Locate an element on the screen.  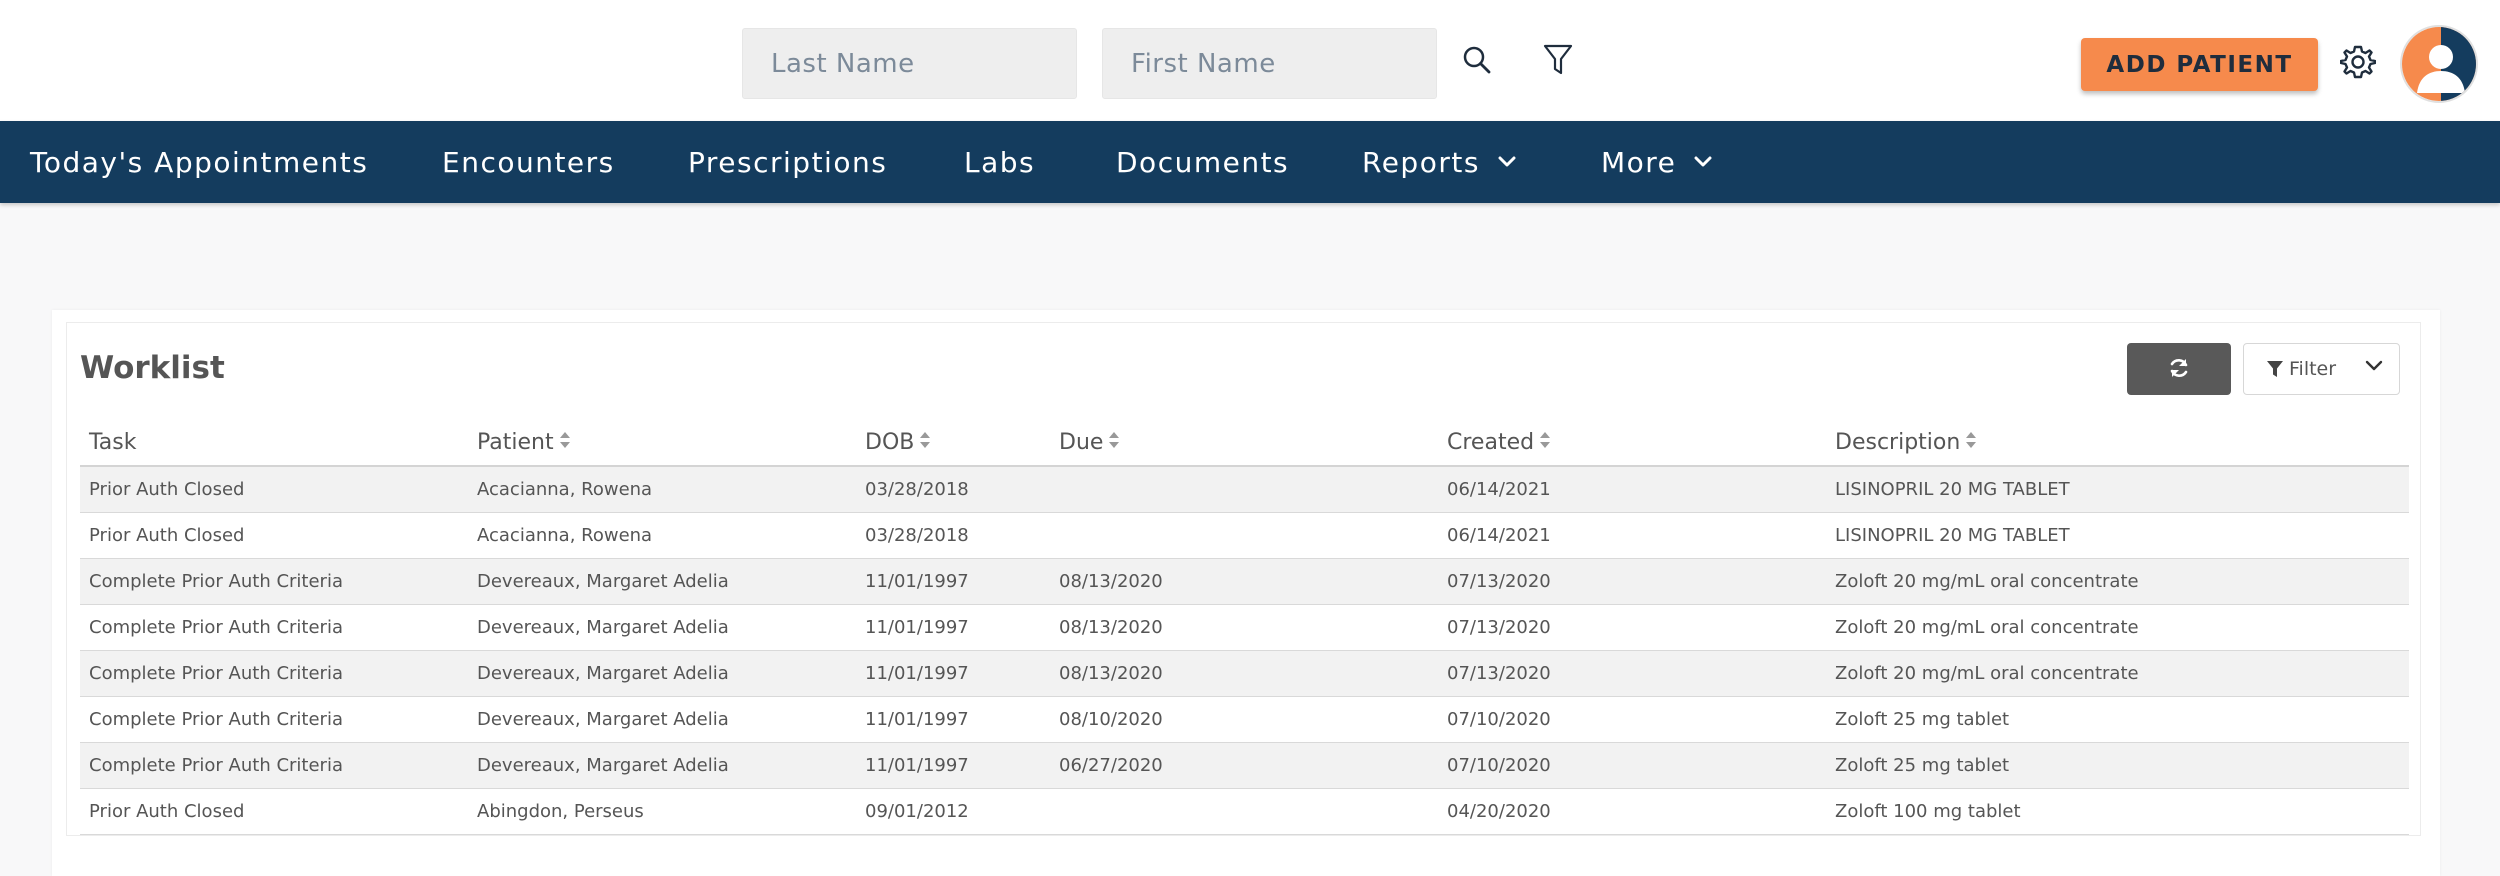
filter-dropdown-button: Filter is located at coordinates (2321, 369).